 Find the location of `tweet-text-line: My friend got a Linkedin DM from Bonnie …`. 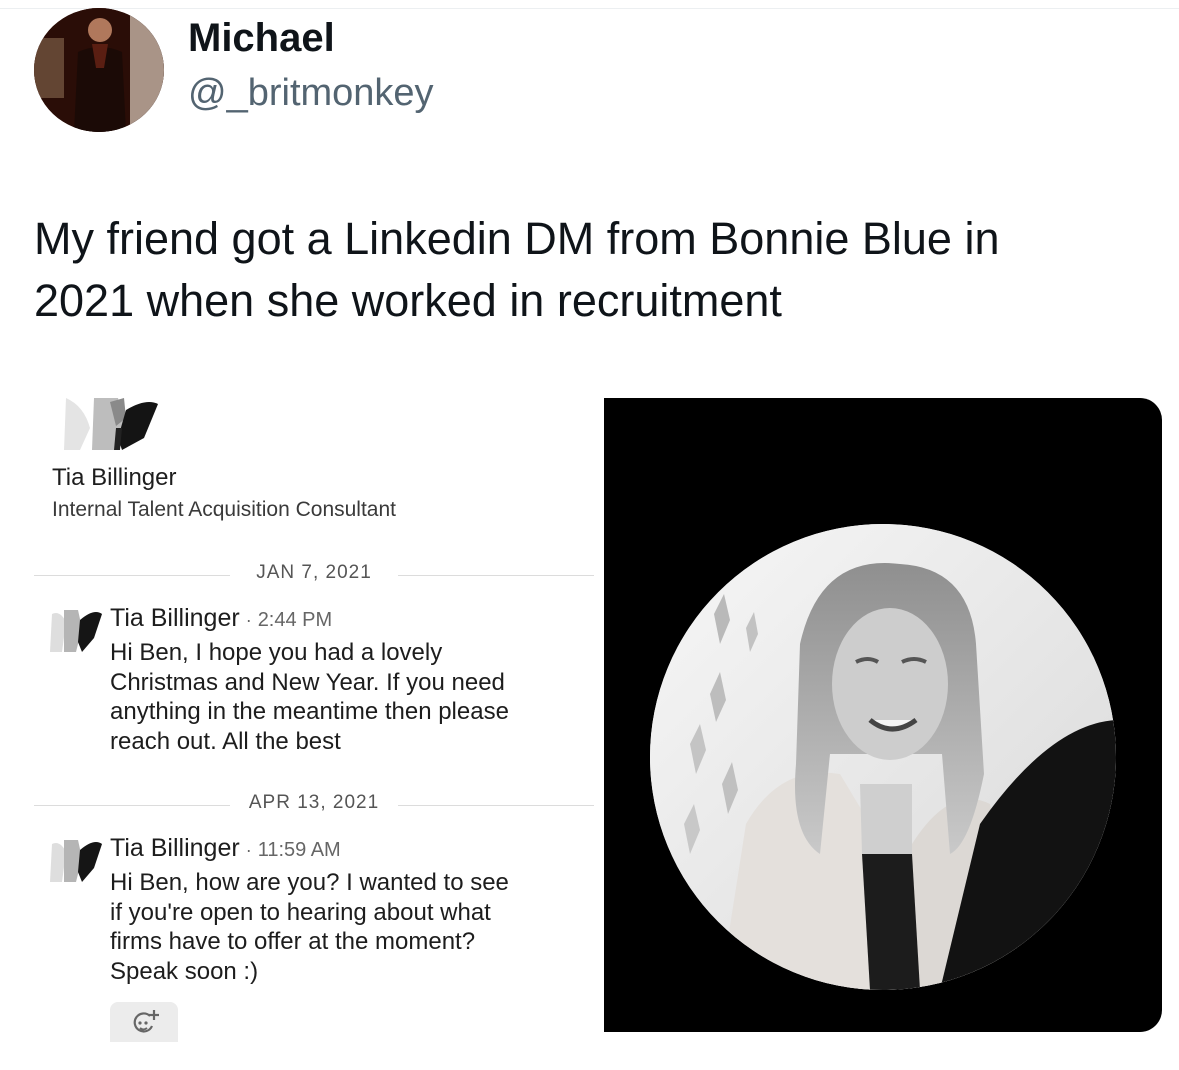

tweet-text-line: My friend got a Linkedin DM from Bonnie … is located at coordinates (517, 238).